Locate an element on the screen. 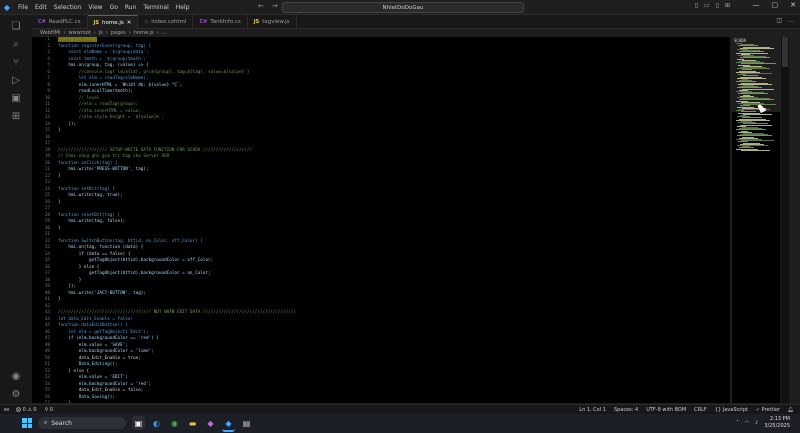 Image resolution: width=800 pixels, height=433 pixels. breadcrumb-item: pages is located at coordinates (118, 33).